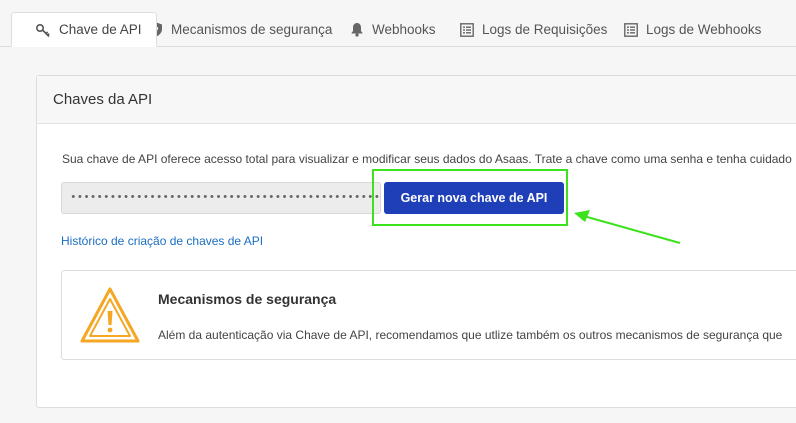  What do you see at coordinates (110, 318) in the screenshot?
I see `warning-icon` at bounding box center [110, 318].